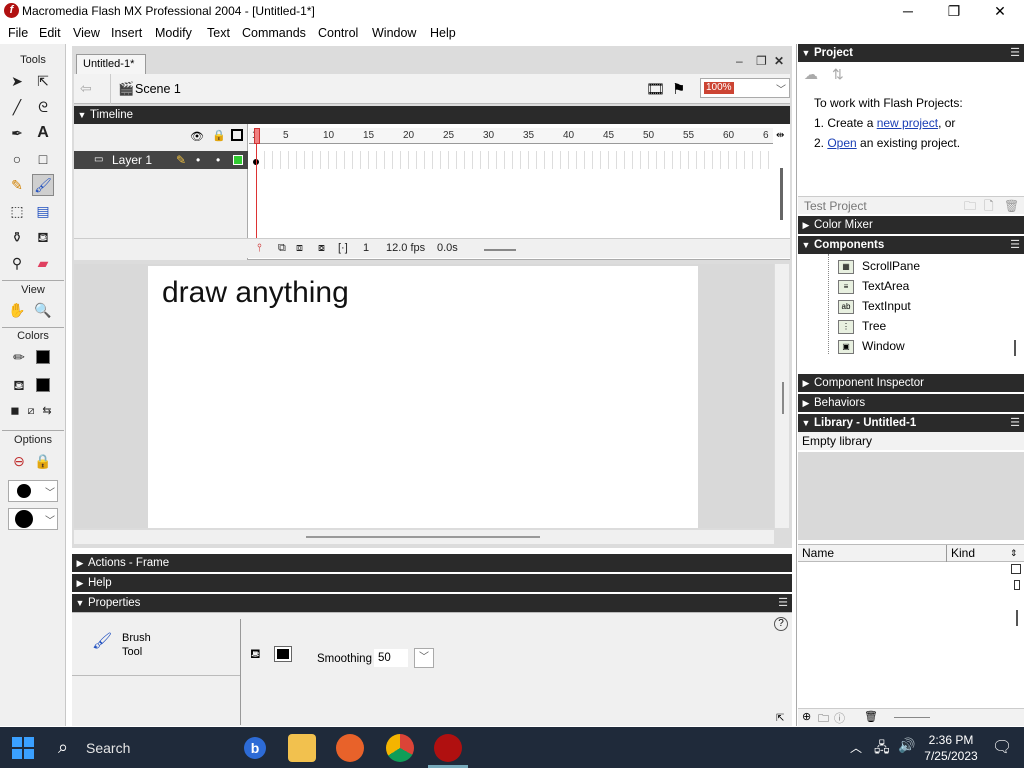 The height and width of the screenshot is (768, 1024). Describe the element at coordinates (17, 159) in the screenshot. I see `oval-tool-icon: ○` at that location.